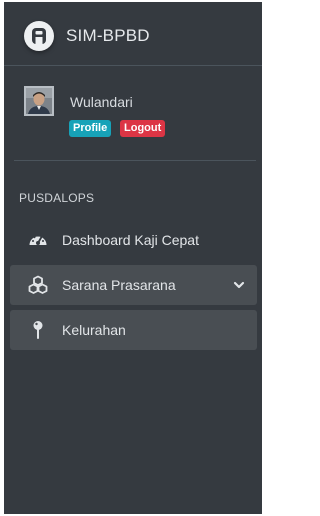 The height and width of the screenshot is (516, 320). What do you see at coordinates (101, 102) in the screenshot?
I see `user-name: Wulandari` at bounding box center [101, 102].